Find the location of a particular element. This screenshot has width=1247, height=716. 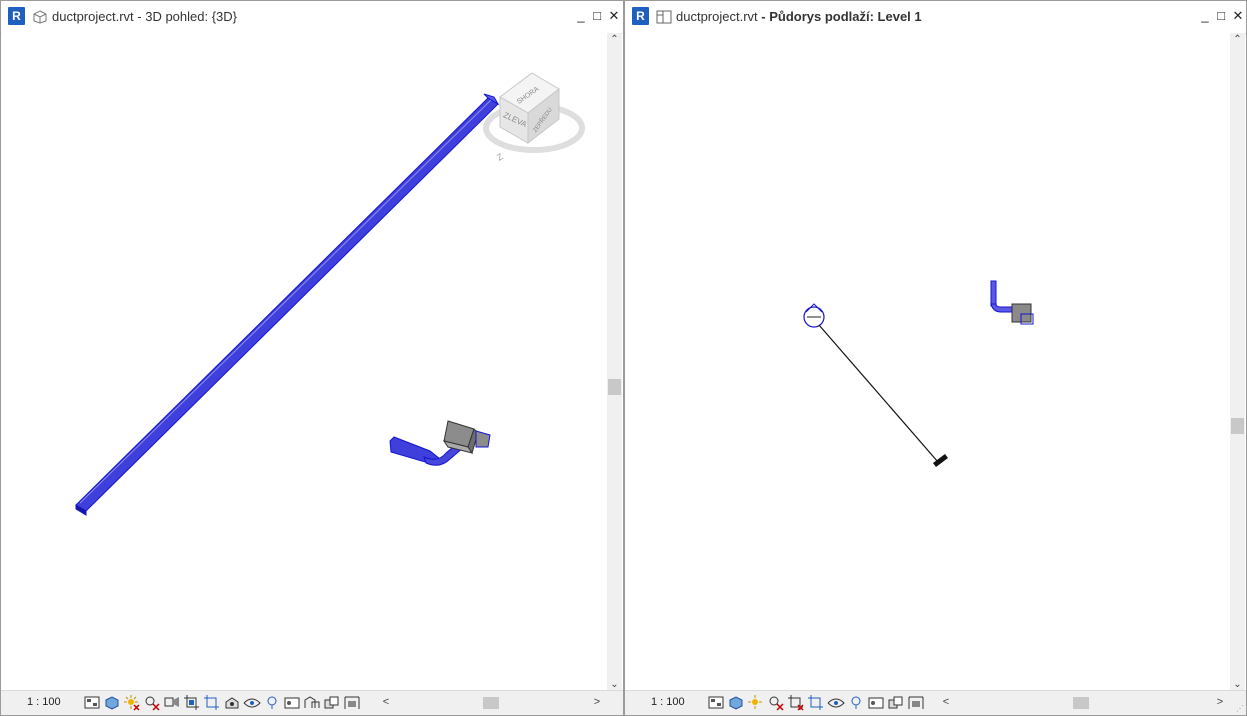

unlocked-3d-view-icon is located at coordinates (232, 702).